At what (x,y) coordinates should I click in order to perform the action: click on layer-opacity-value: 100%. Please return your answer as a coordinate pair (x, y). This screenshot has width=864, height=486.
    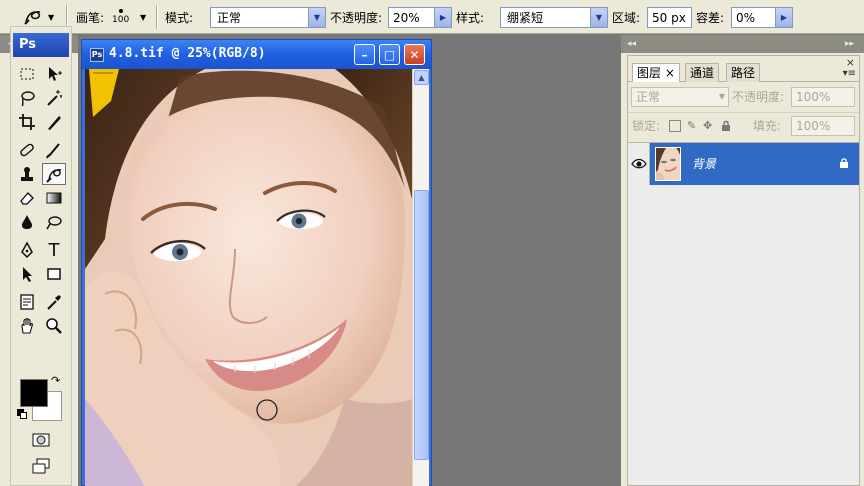
    Looking at the image, I should click on (813, 97).